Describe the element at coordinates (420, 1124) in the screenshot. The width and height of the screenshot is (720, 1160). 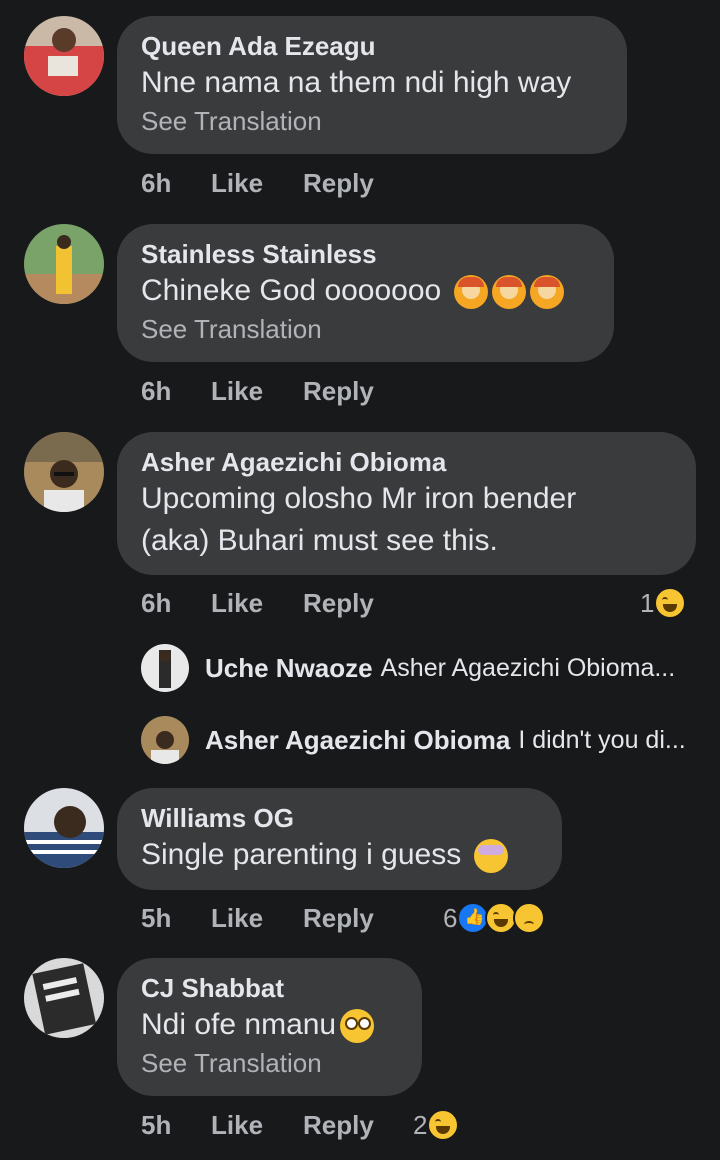
I see `reaction-count: 2` at that location.